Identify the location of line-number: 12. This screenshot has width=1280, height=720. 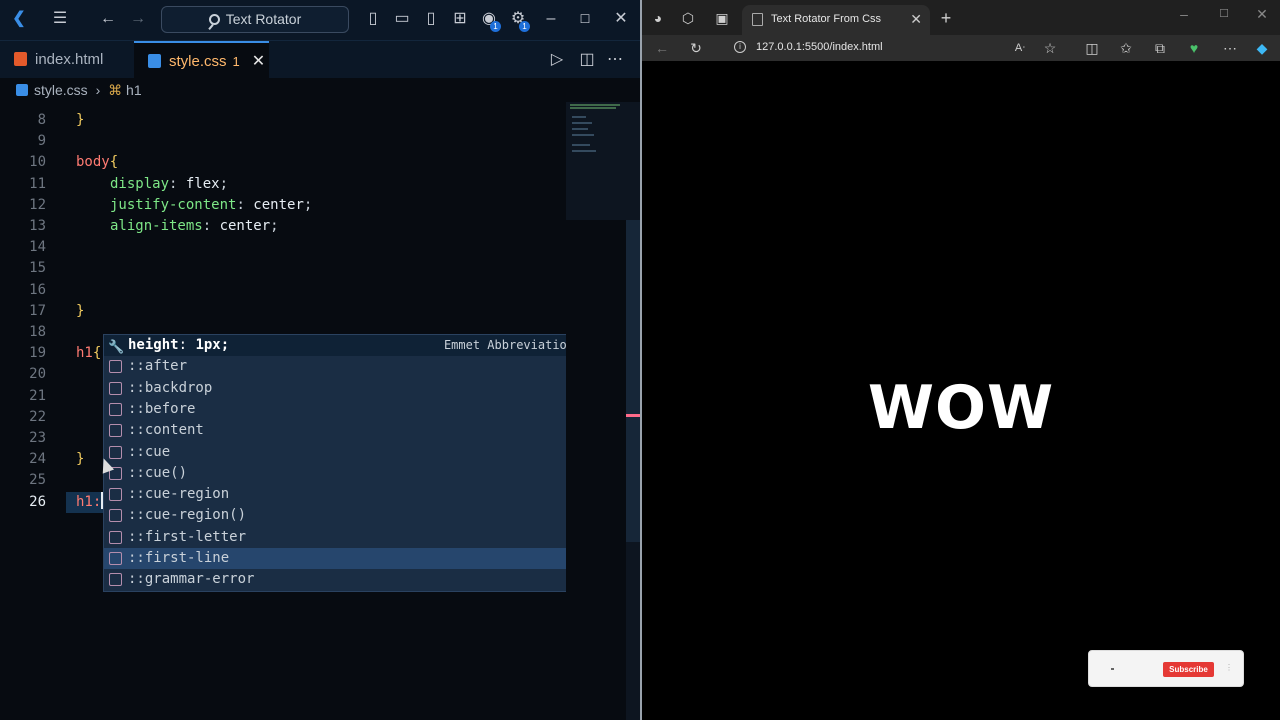
(37, 204).